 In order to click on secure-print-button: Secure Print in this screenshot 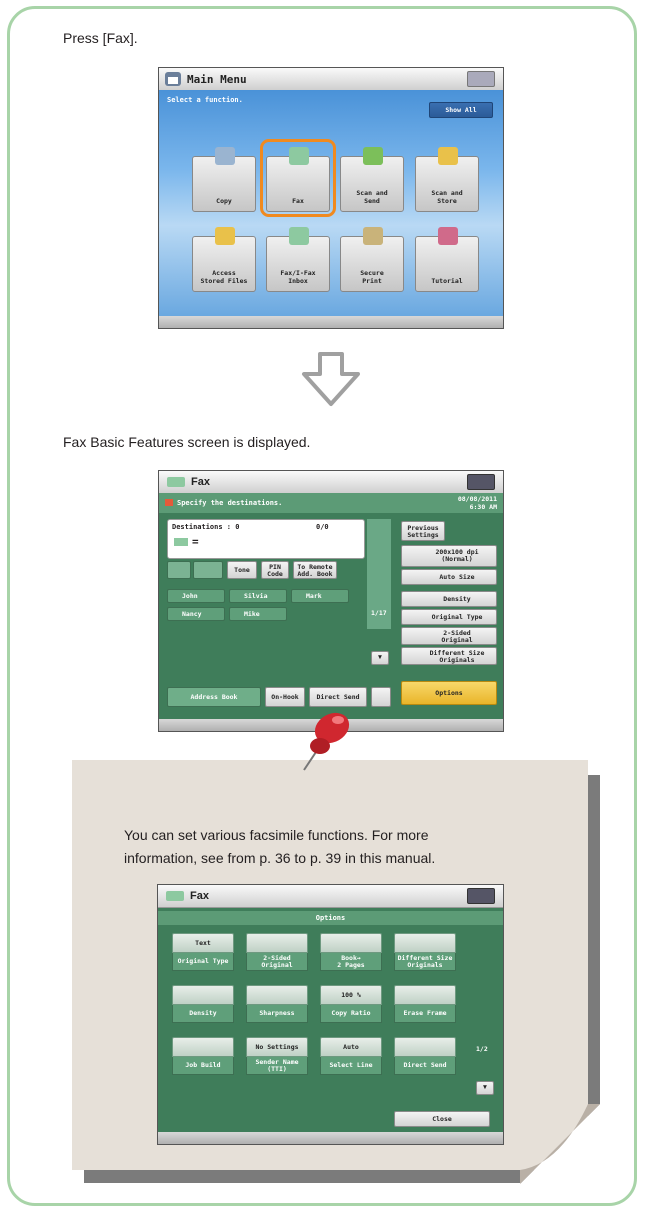, I will do `click(372, 259)`.